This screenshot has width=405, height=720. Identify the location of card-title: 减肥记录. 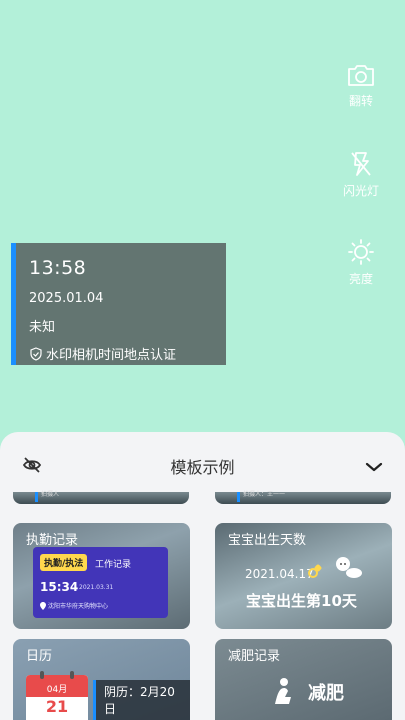
(254, 656).